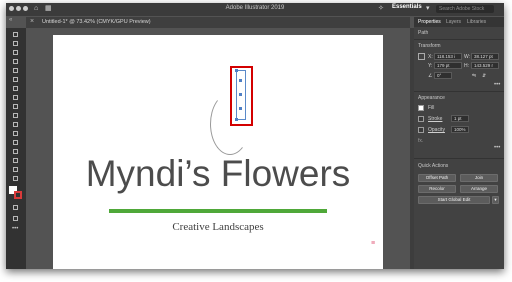  What do you see at coordinates (484, 76) in the screenshot?
I see `flip-vertical-icon: ⇵` at bounding box center [484, 76].